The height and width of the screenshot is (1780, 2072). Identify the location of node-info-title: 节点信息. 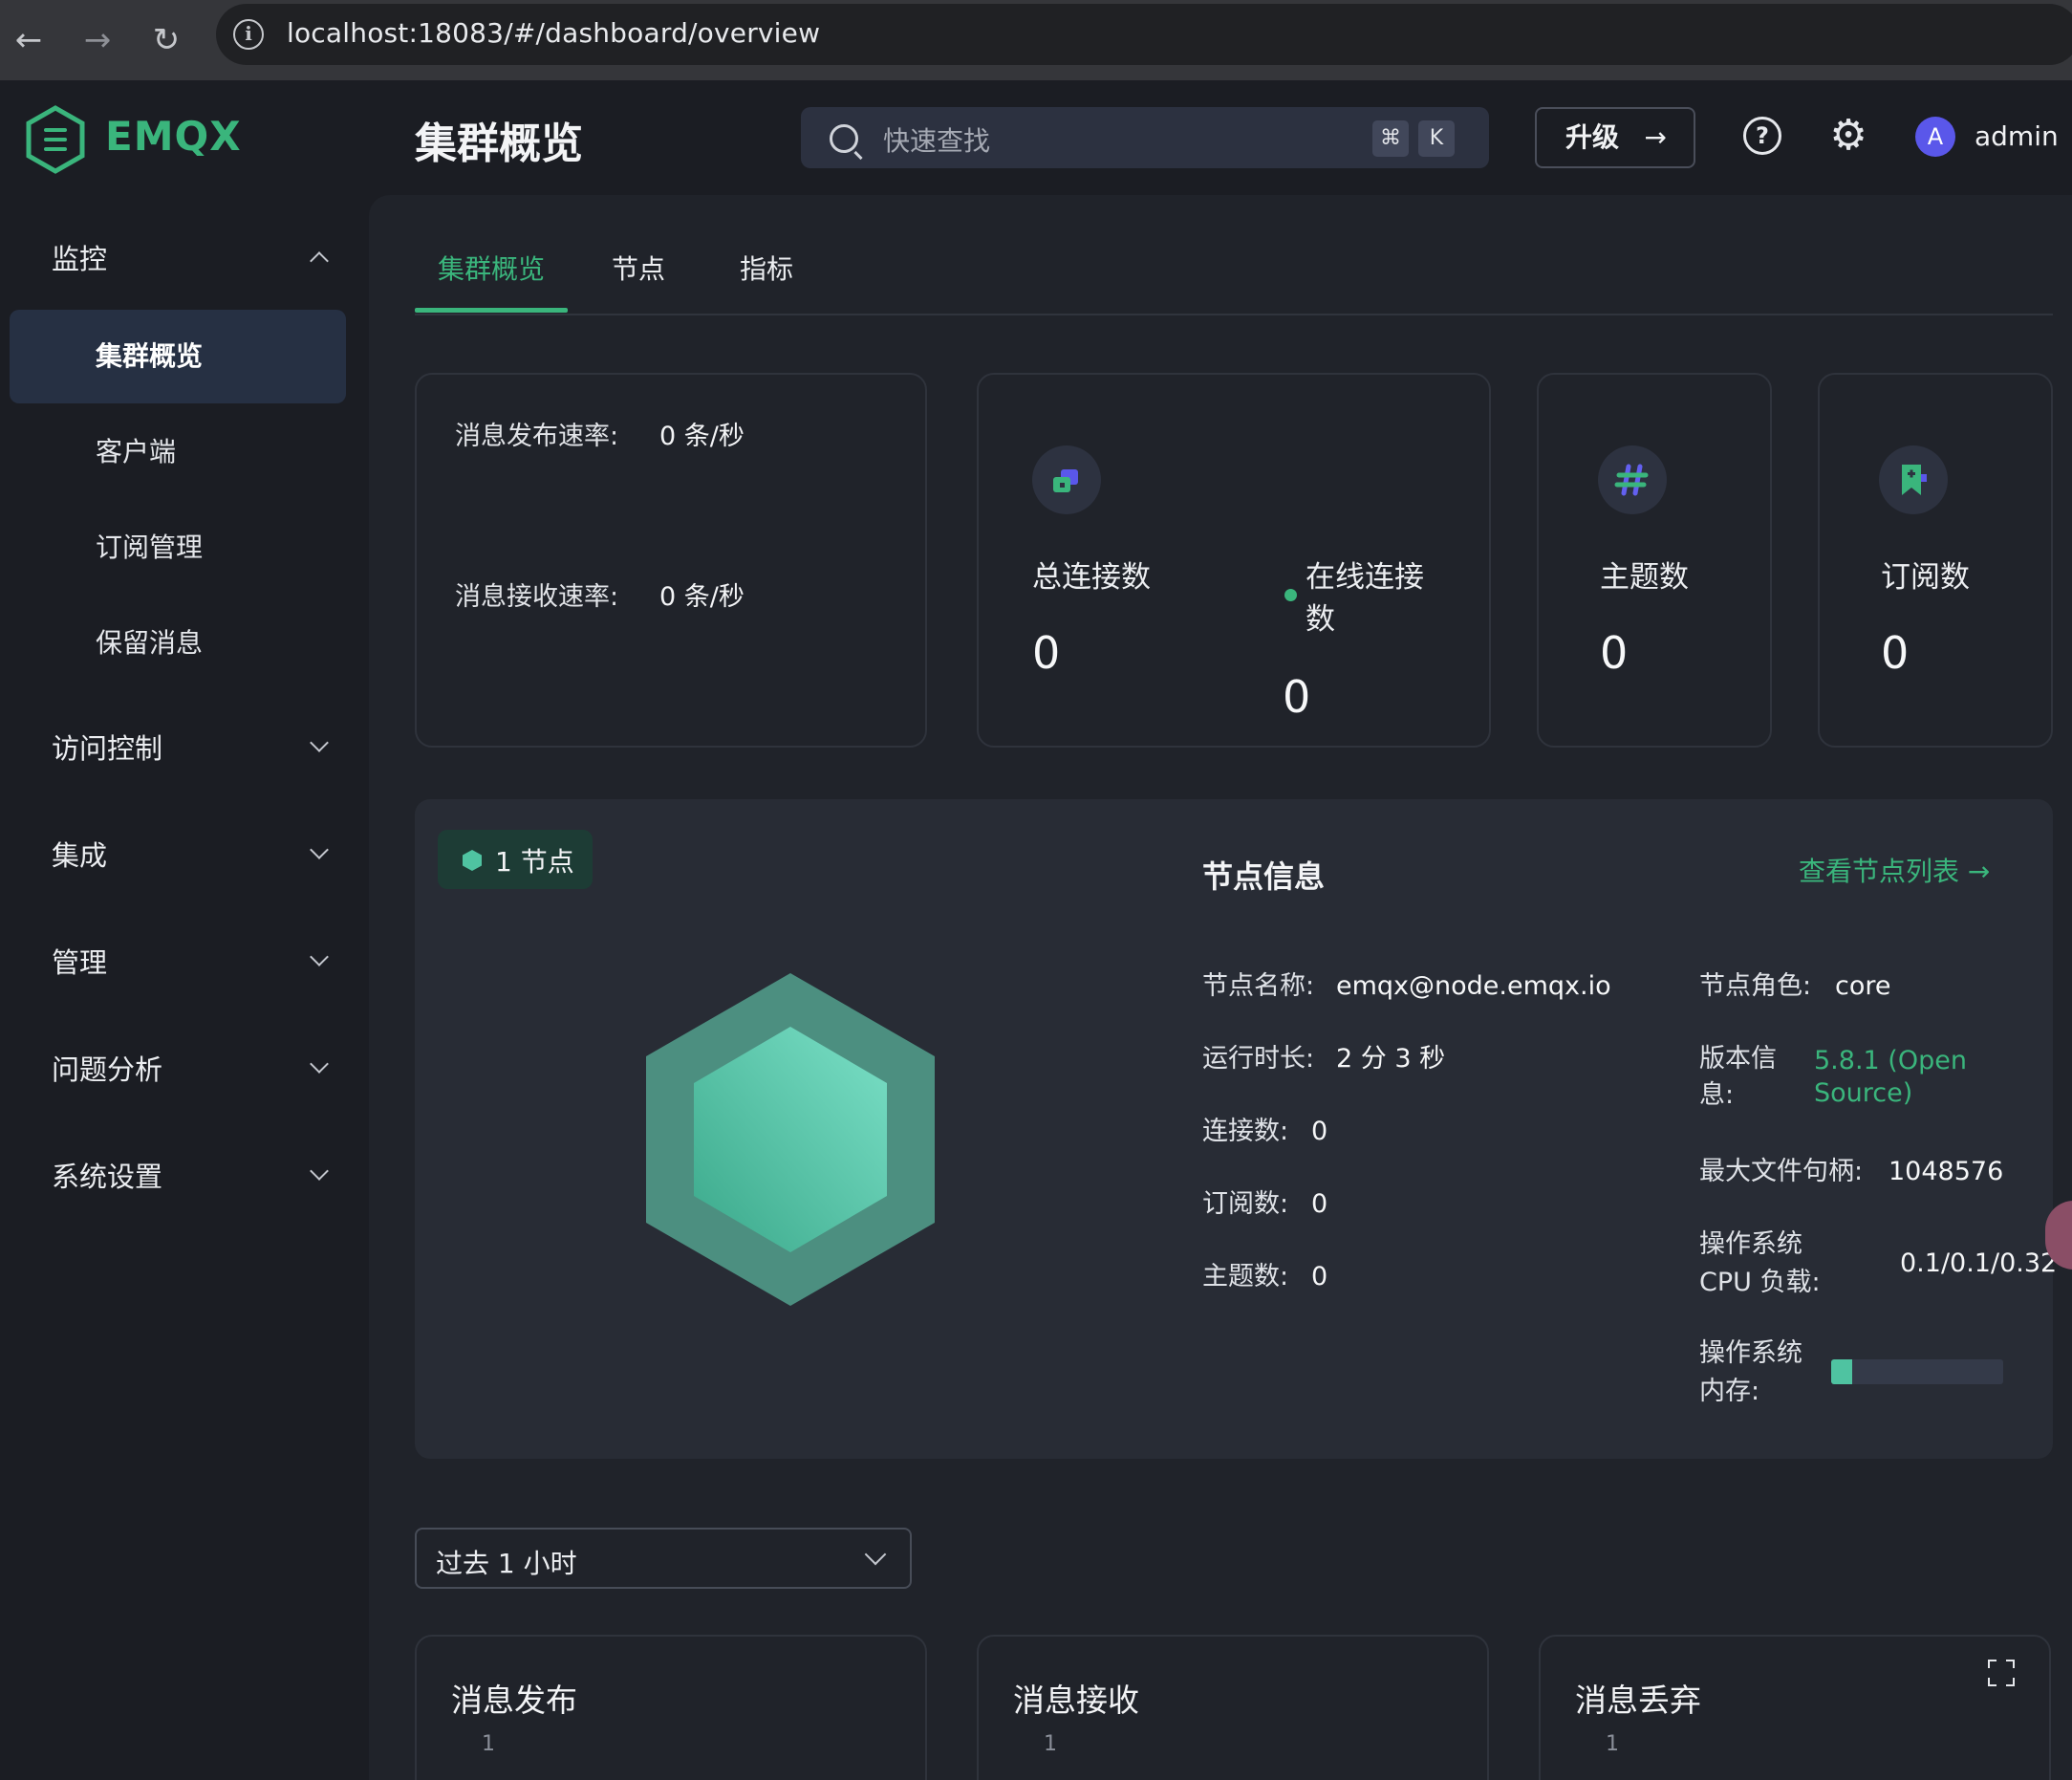
(1264, 876).